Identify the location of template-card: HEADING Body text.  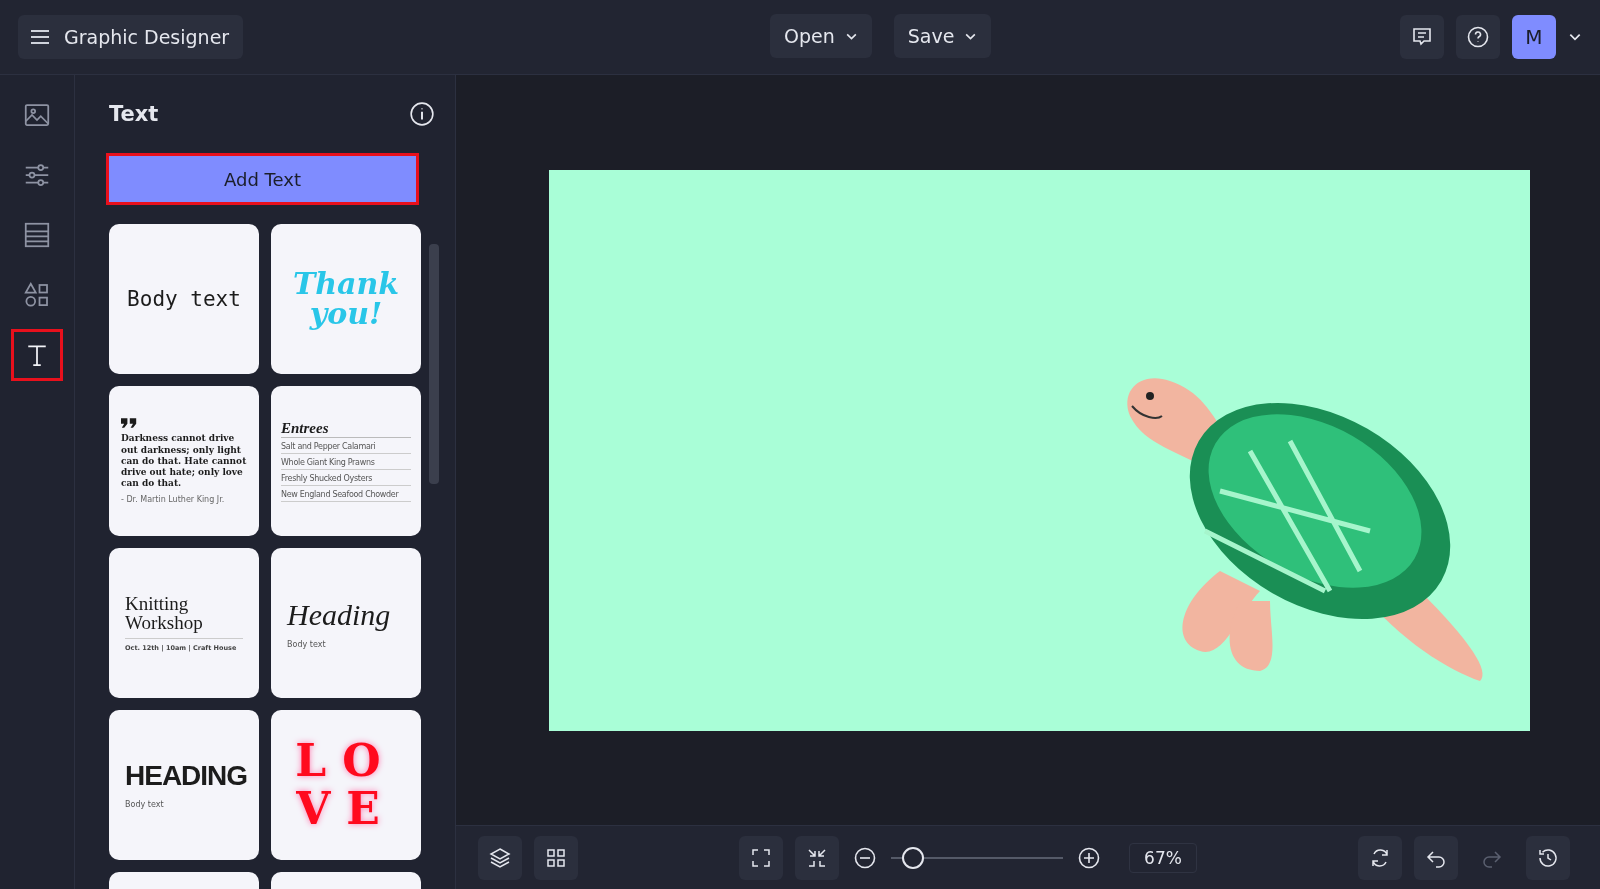
(184, 785).